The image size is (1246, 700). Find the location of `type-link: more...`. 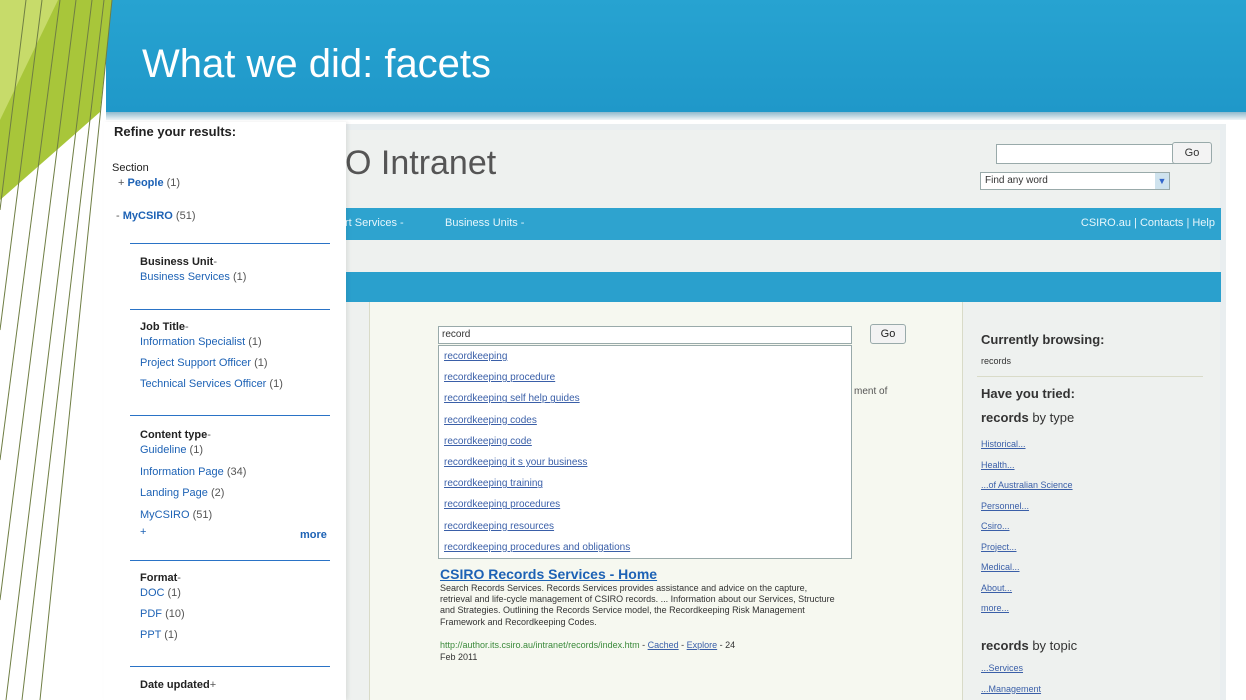

type-link: more... is located at coordinates (1027, 608).